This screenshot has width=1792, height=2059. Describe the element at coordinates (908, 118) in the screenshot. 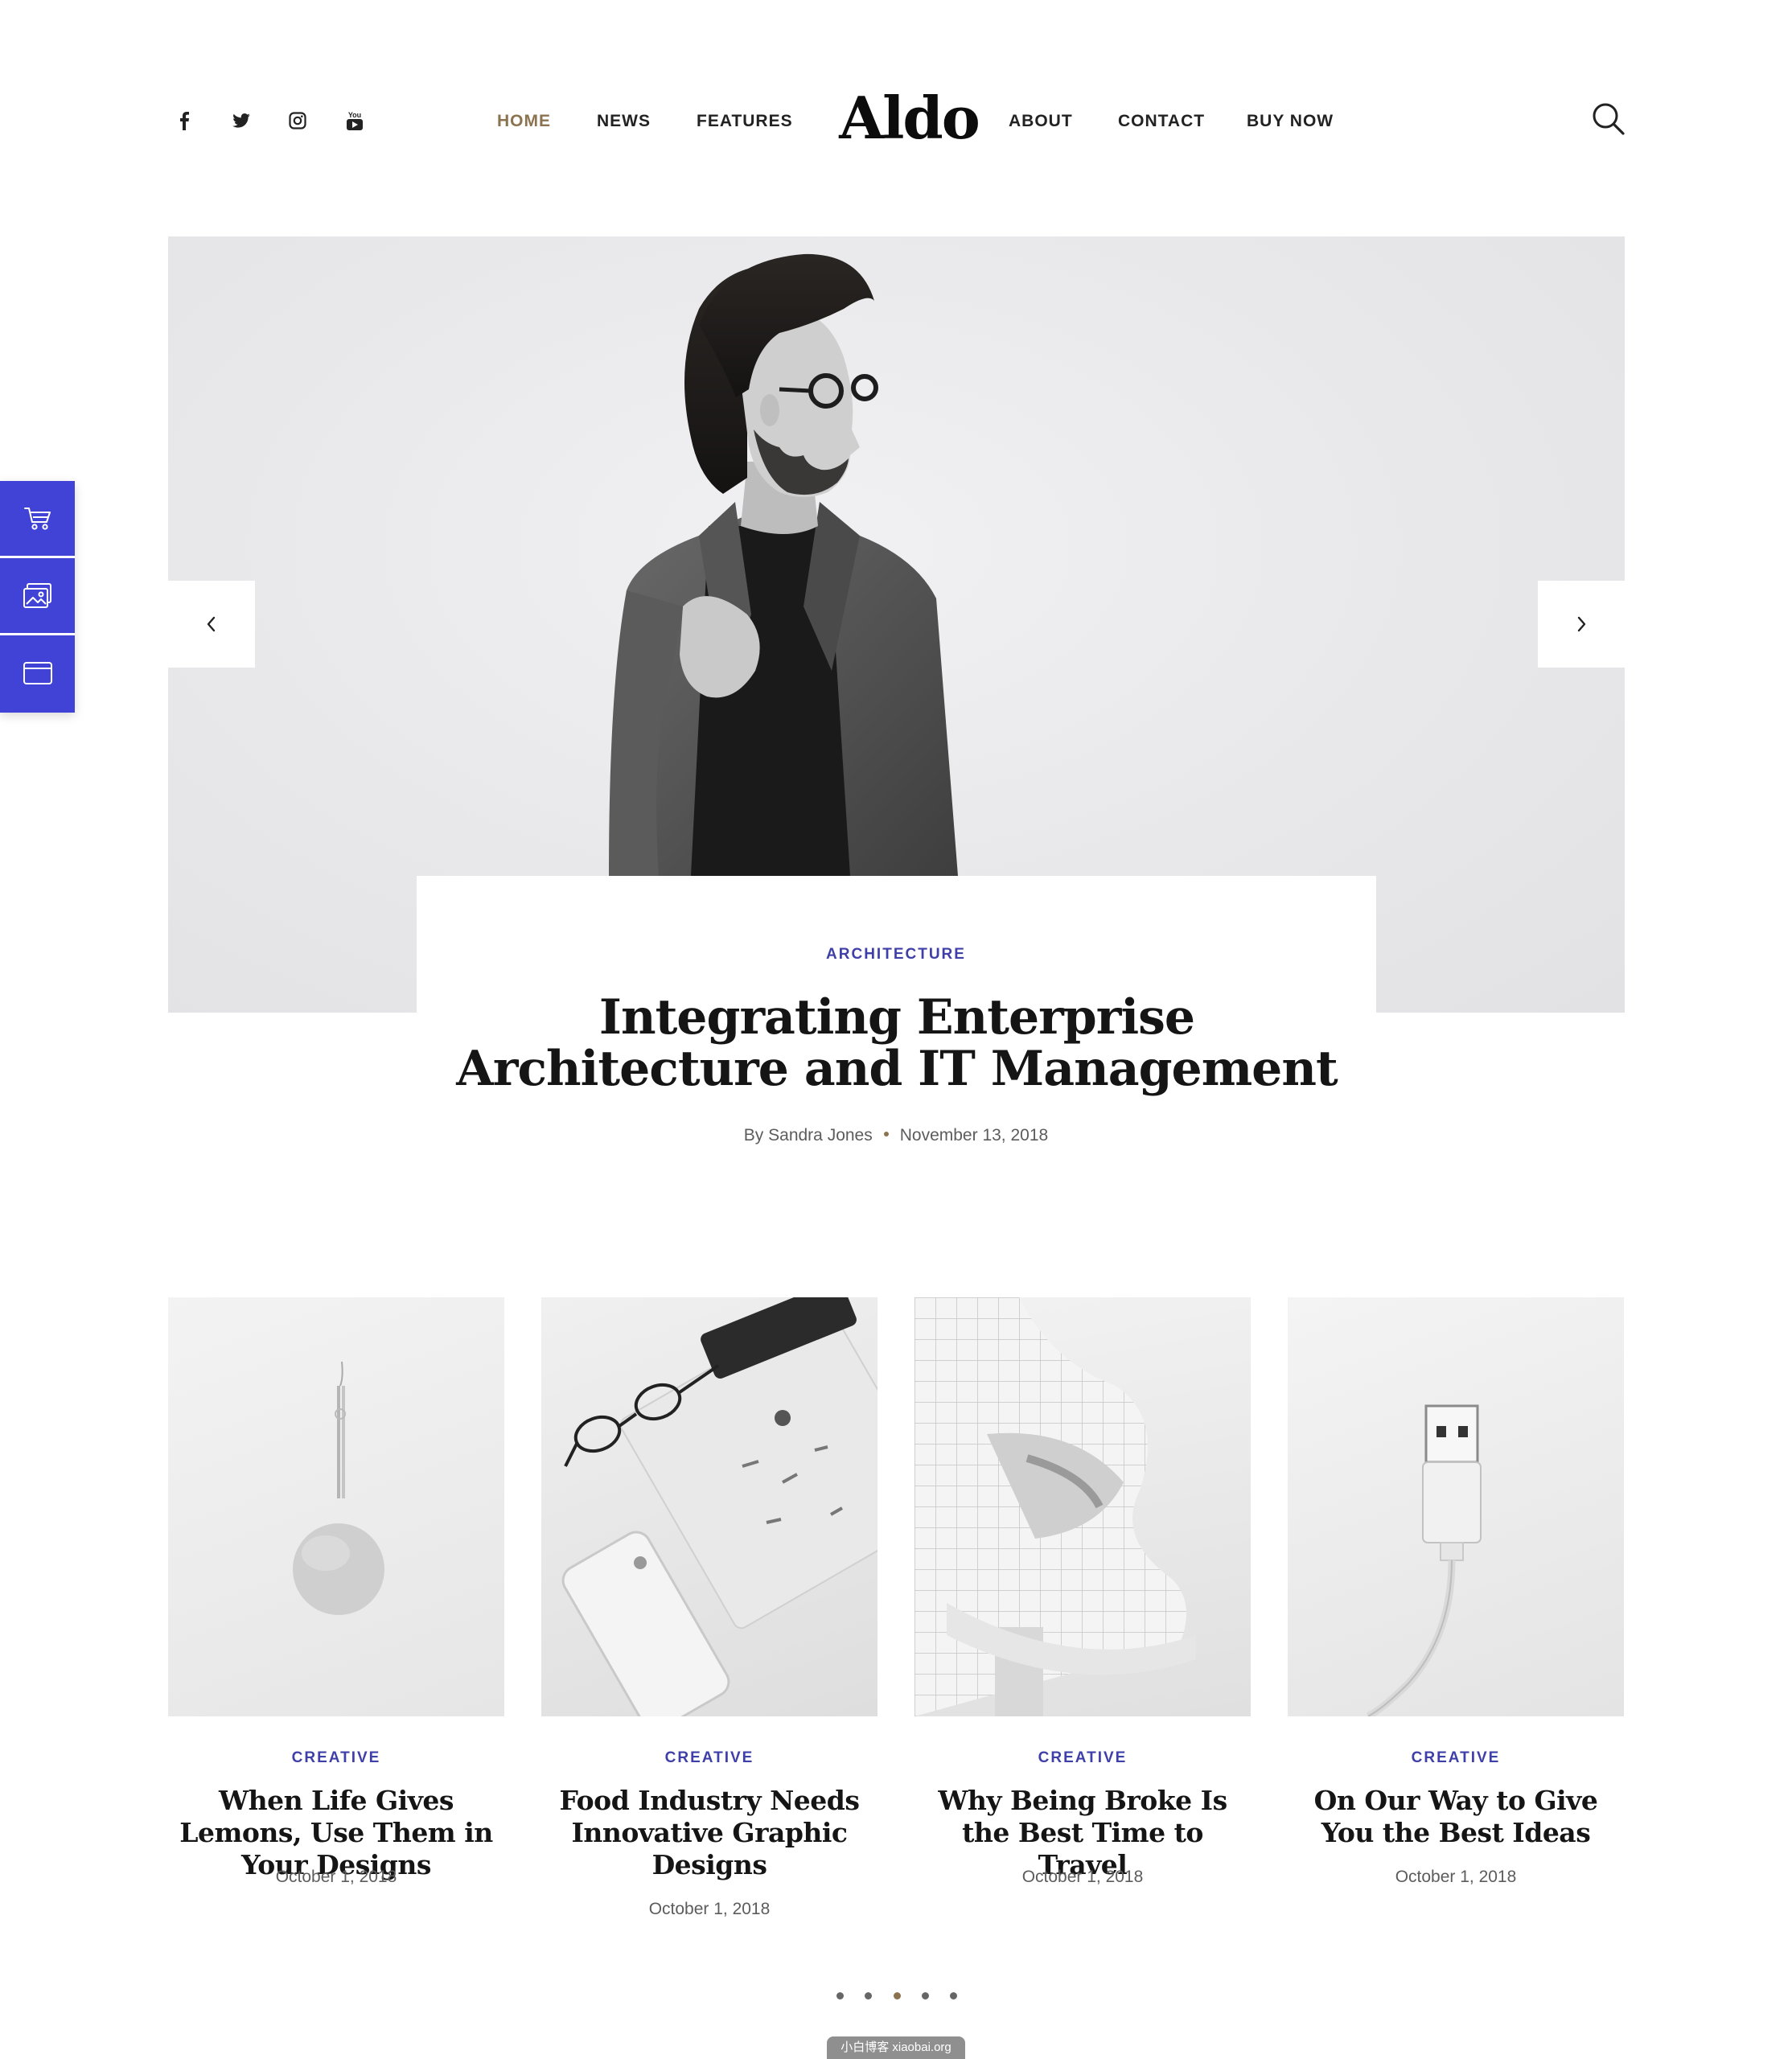

I see `site-logo: Aldo` at that location.